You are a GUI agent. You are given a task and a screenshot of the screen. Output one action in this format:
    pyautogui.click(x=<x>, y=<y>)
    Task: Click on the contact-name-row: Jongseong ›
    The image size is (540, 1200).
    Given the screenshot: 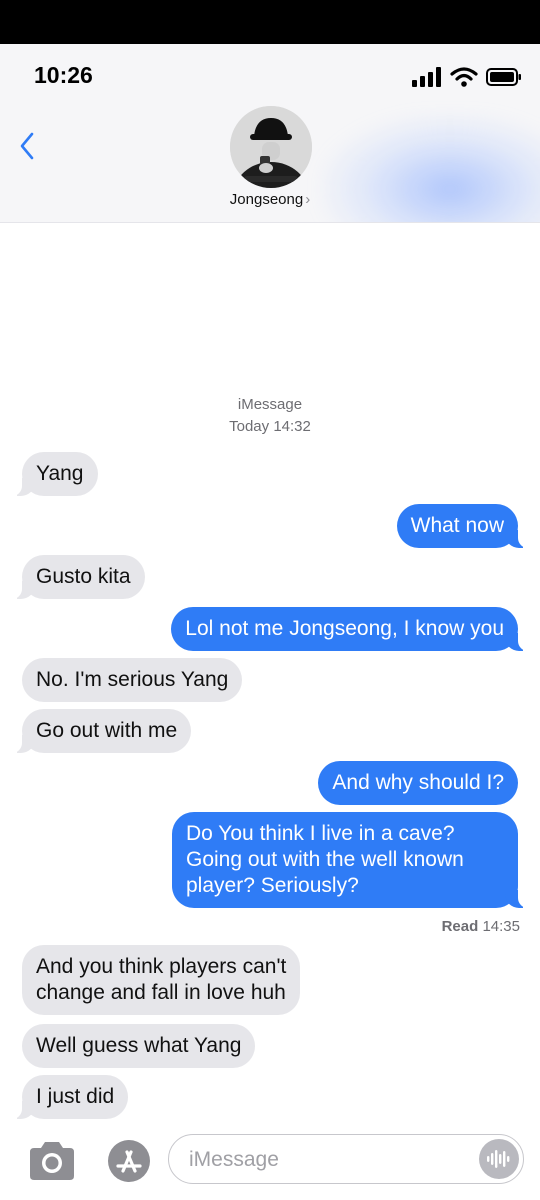 What is the action you would take?
    pyautogui.click(x=270, y=199)
    